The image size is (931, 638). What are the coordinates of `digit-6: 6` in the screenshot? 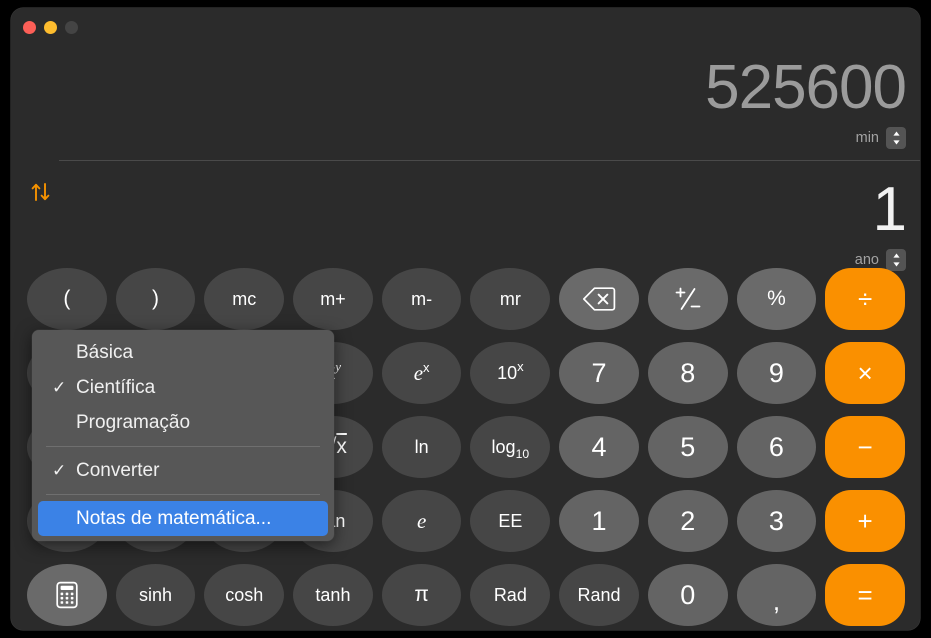 It's located at (776, 447).